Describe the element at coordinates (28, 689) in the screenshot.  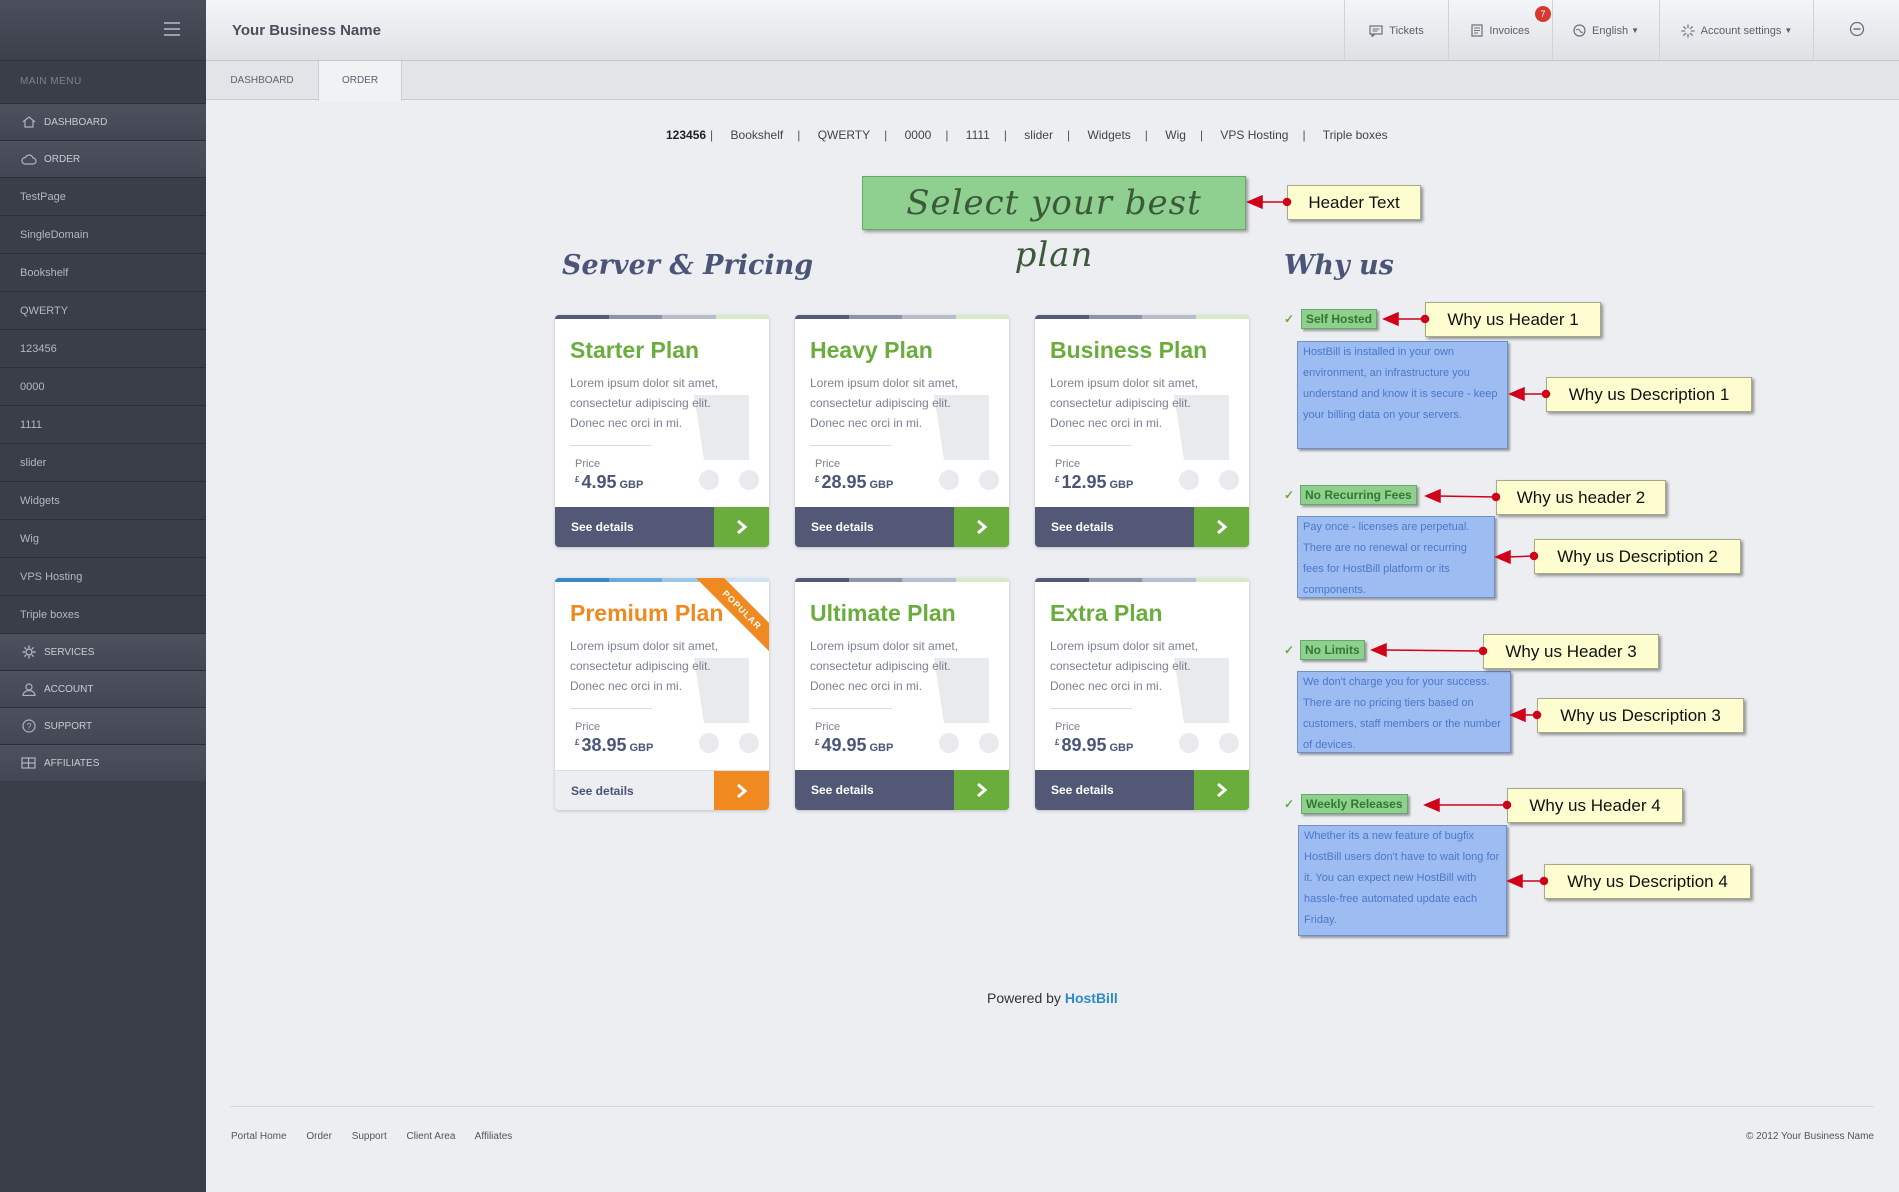
I see `user-icon` at that location.